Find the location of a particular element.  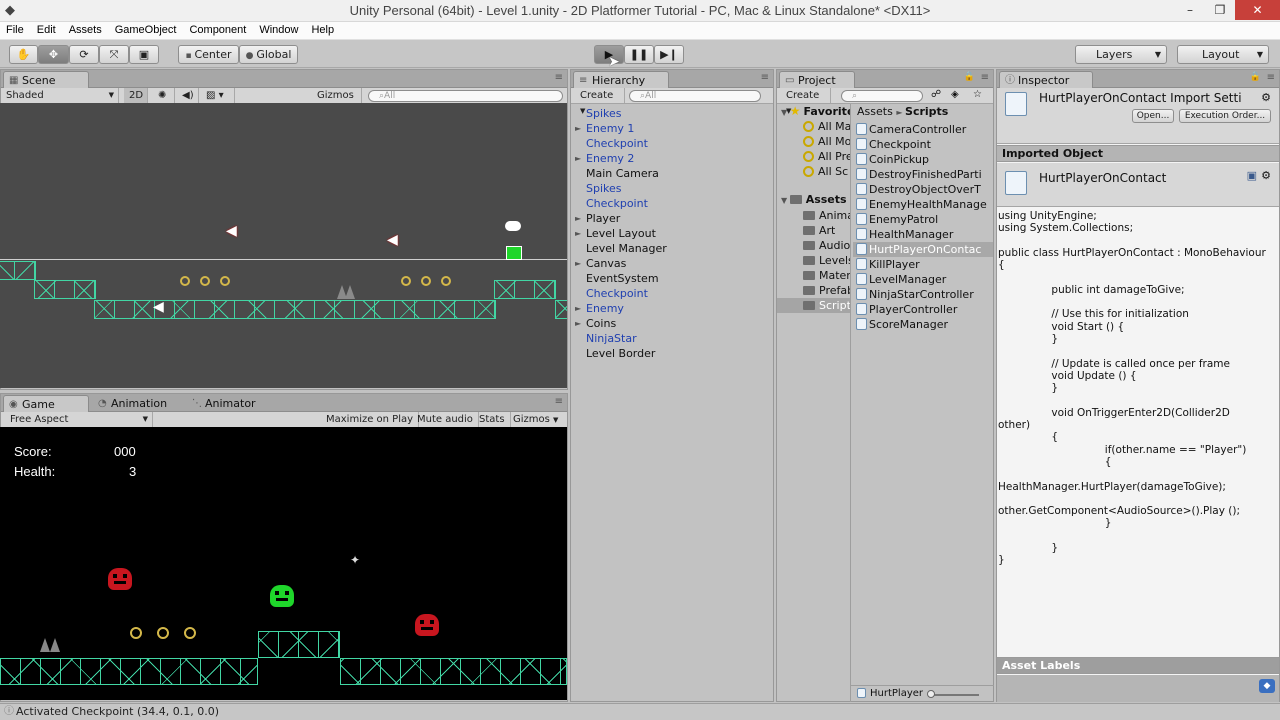

image-effects-icon: ▨ ▾ is located at coordinates (218, 95).